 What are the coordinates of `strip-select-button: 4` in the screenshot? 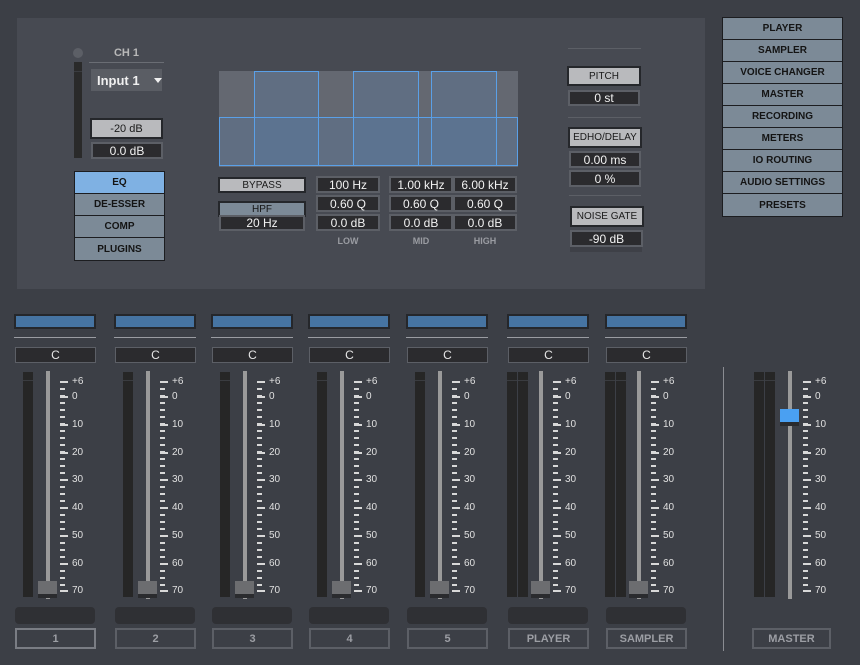 It's located at (349, 638).